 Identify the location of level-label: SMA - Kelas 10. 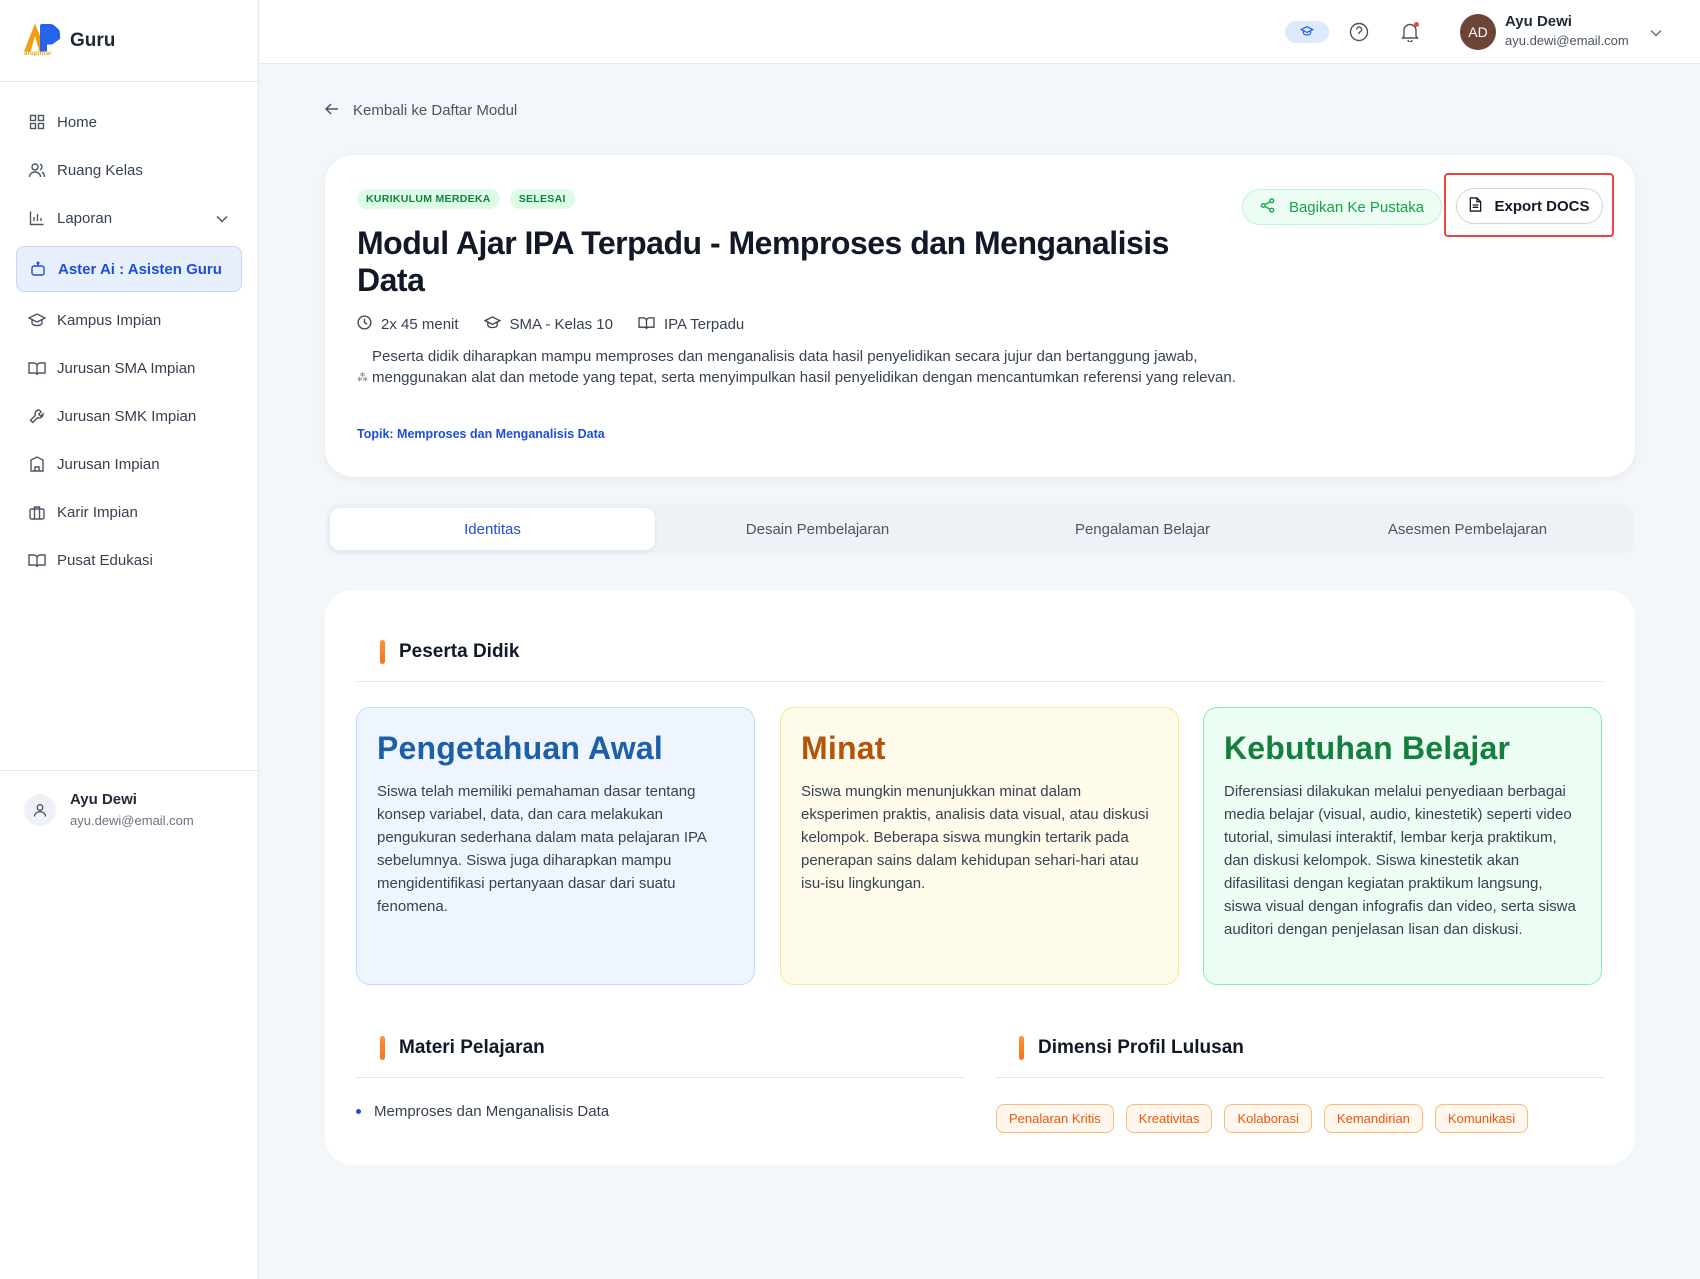
(561, 324).